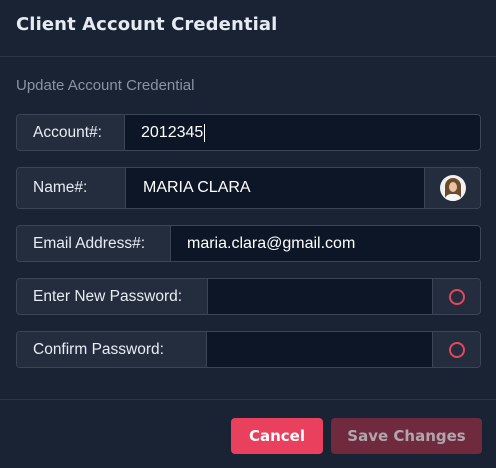  I want to click on new-password-label: Enter New Password:, so click(112, 296).